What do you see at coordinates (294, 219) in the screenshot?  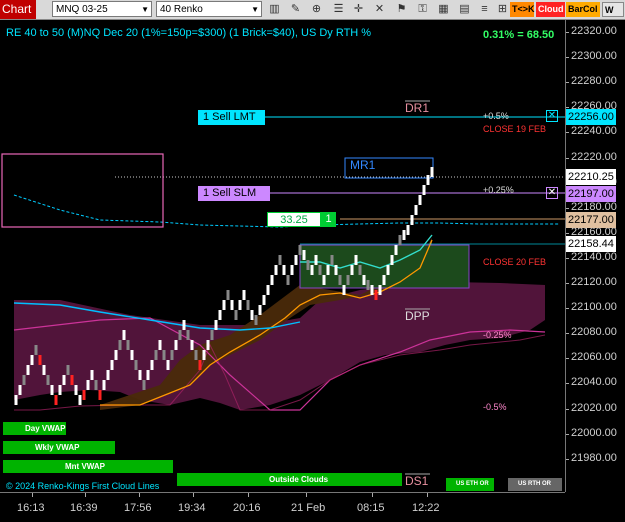 I see `position-pnl: 33.25` at bounding box center [294, 219].